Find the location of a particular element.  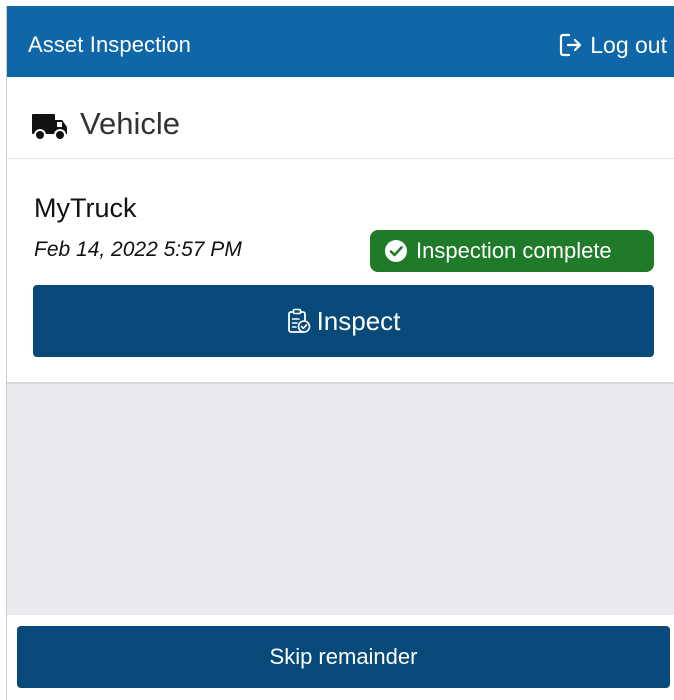

section-title: Vehicle is located at coordinates (130, 123).